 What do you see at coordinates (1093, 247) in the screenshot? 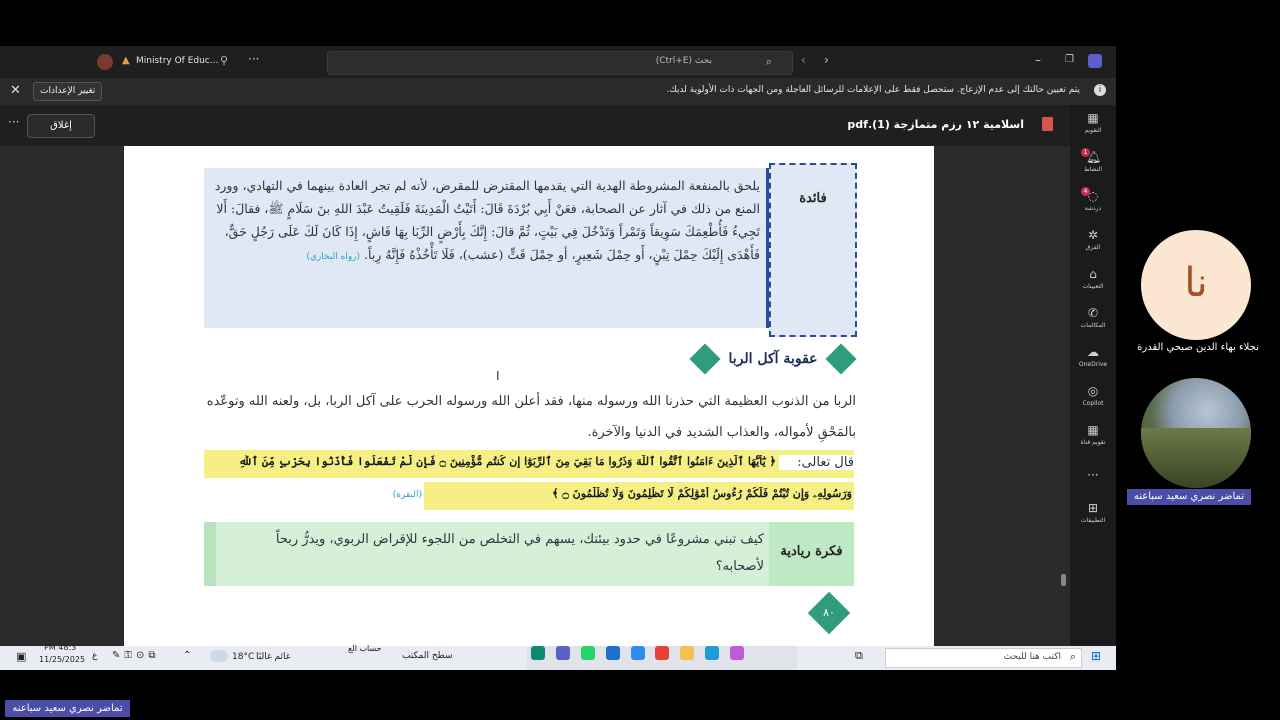
I see `rail-label: الفرق` at bounding box center [1093, 247].